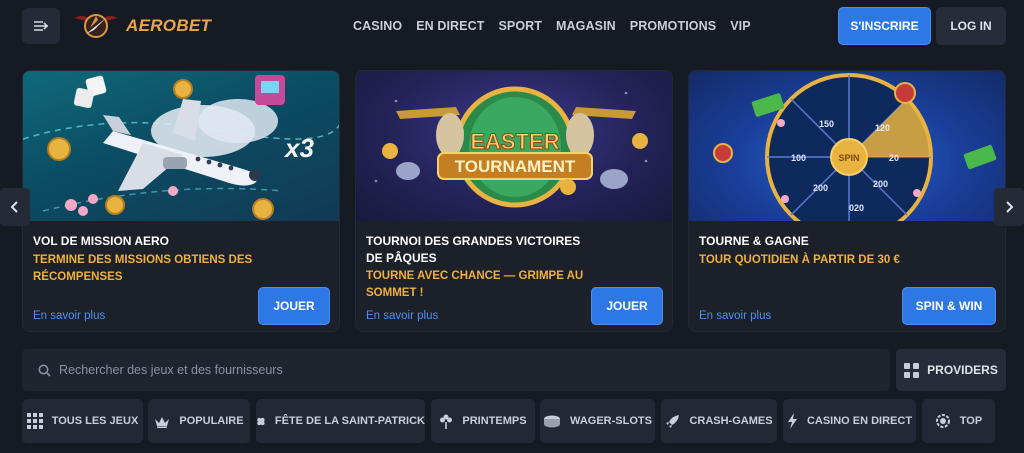 The height and width of the screenshot is (453, 1024). I want to click on menu-toggle-button, so click(41, 26).